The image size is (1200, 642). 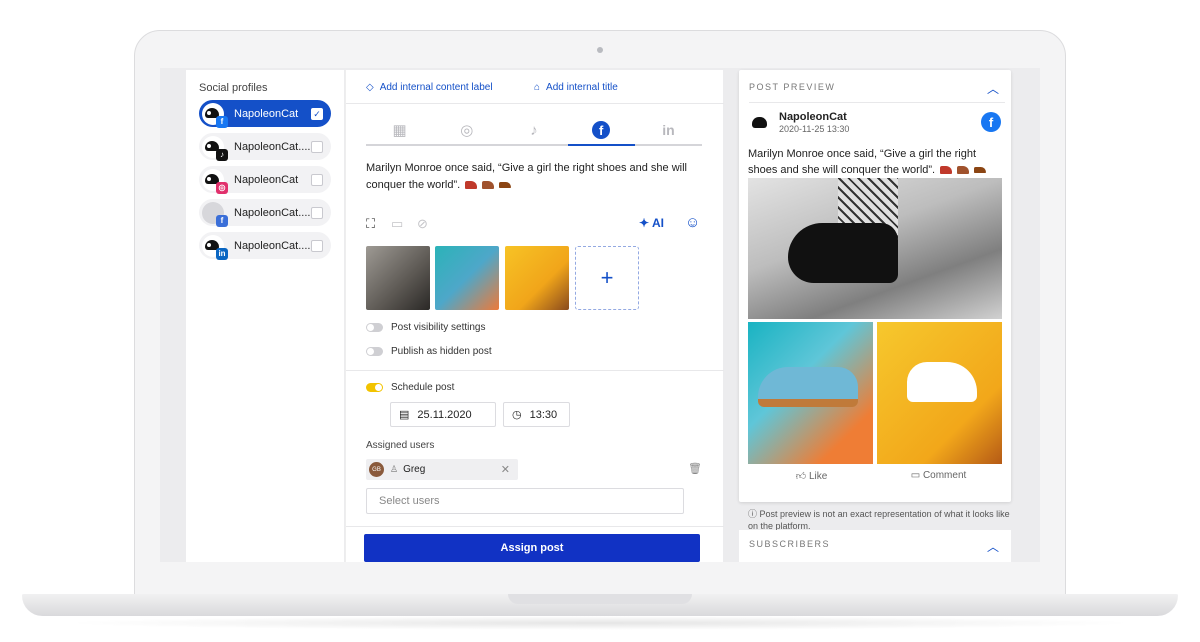 What do you see at coordinates (695, 468) in the screenshot?
I see `trash-icon: 🗑` at bounding box center [695, 468].